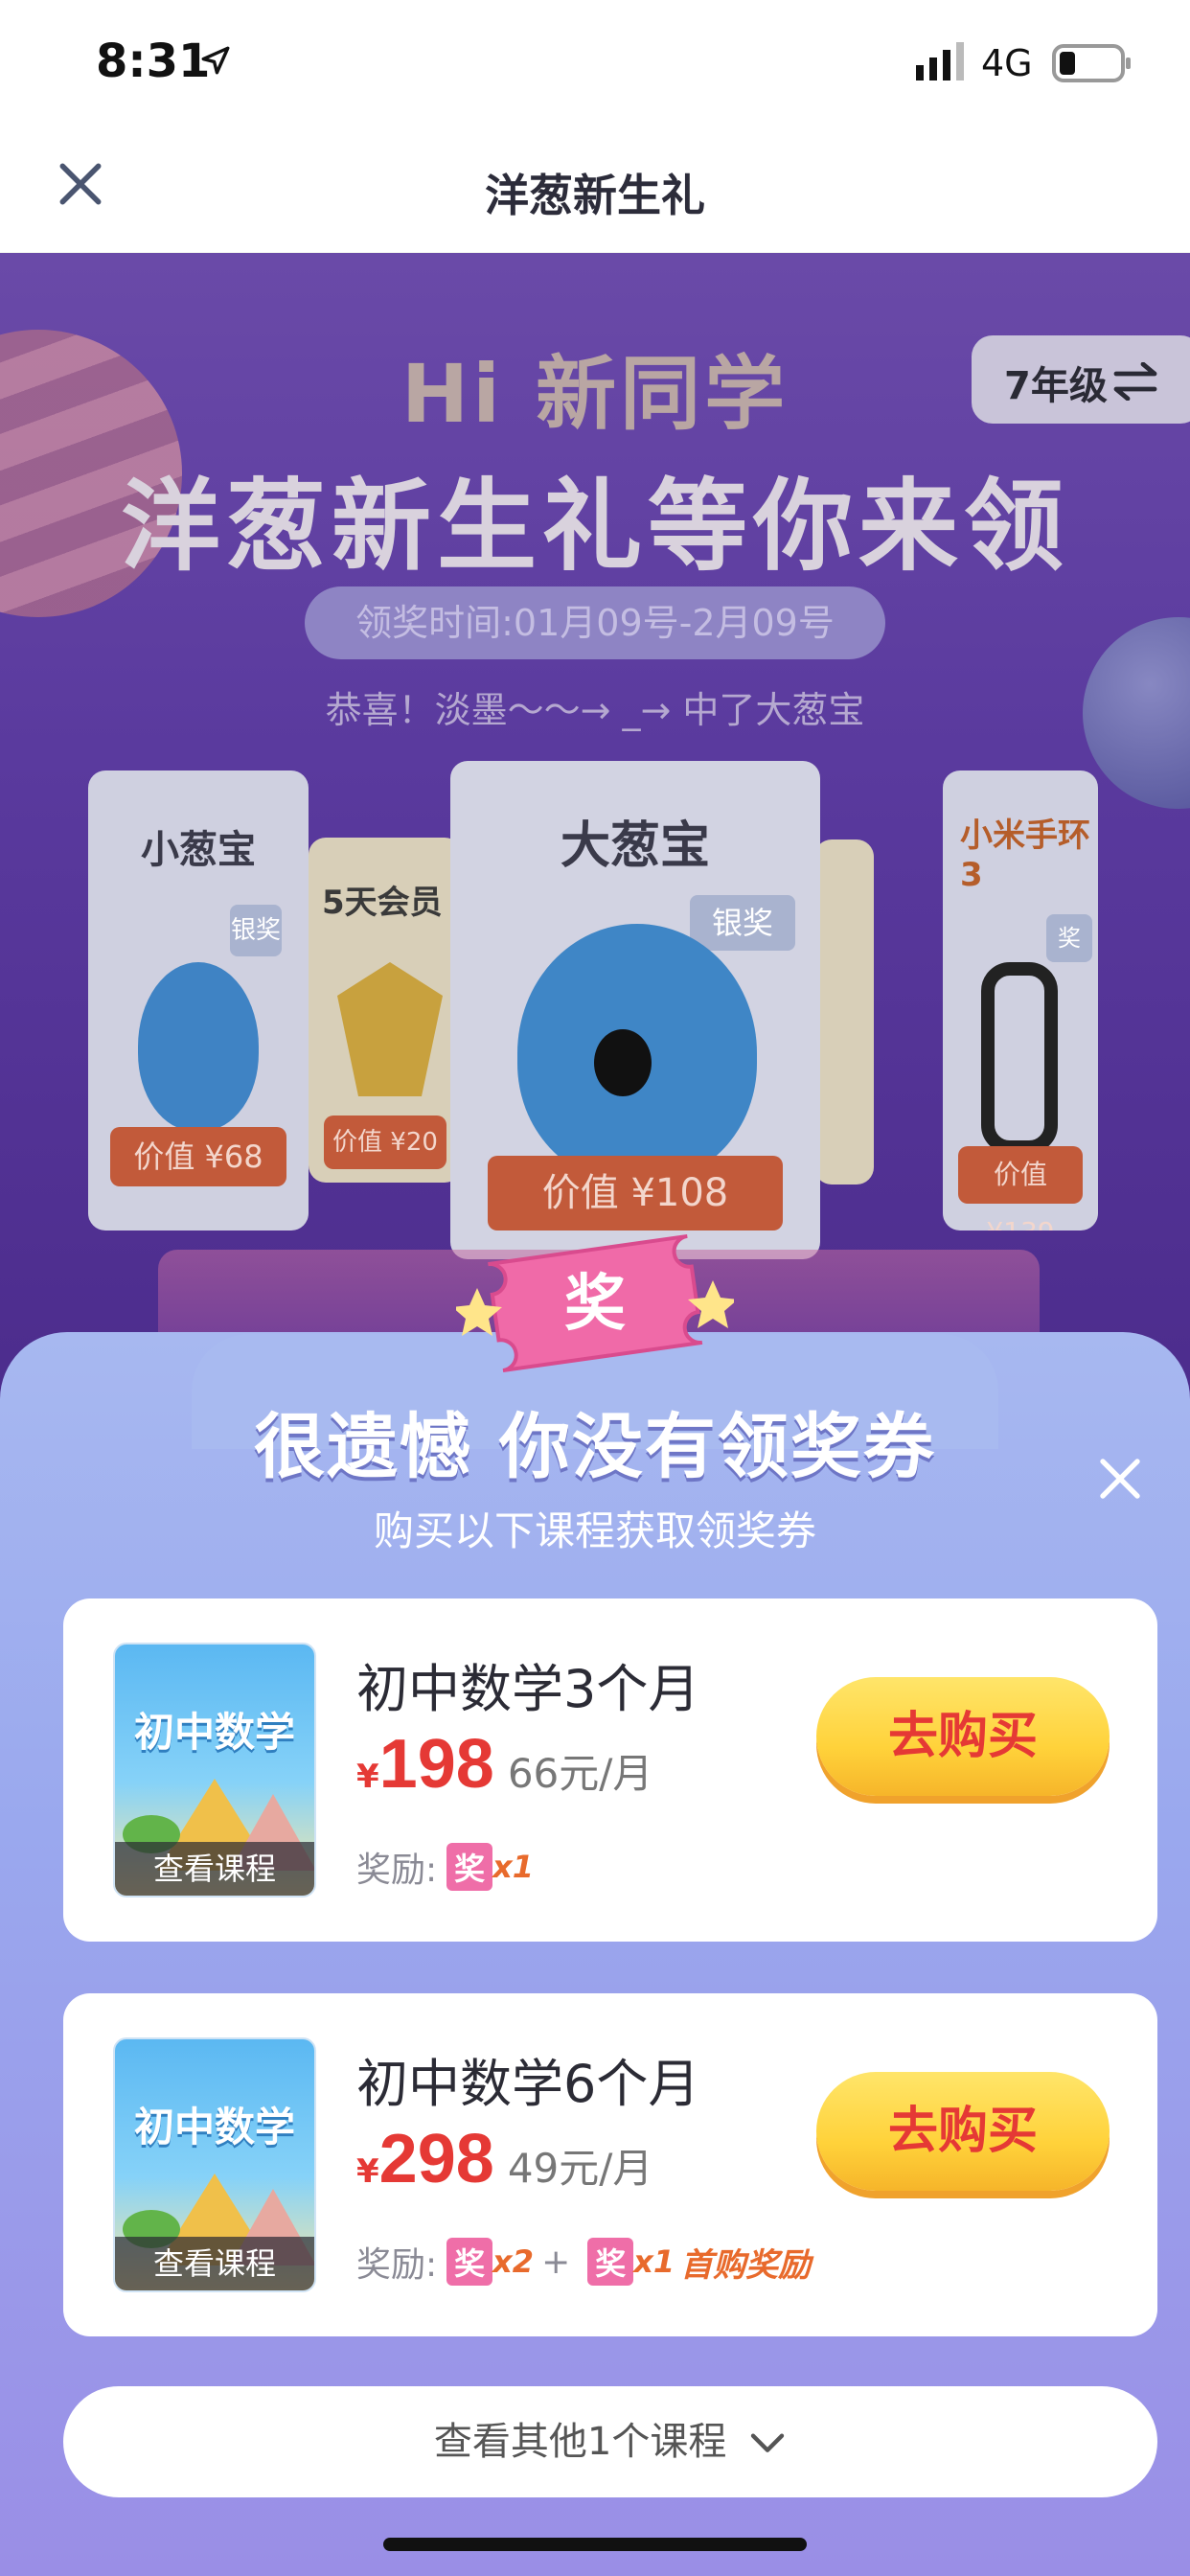  What do you see at coordinates (199, 850) in the screenshot?
I see `prize-name: 小葱宝` at bounding box center [199, 850].